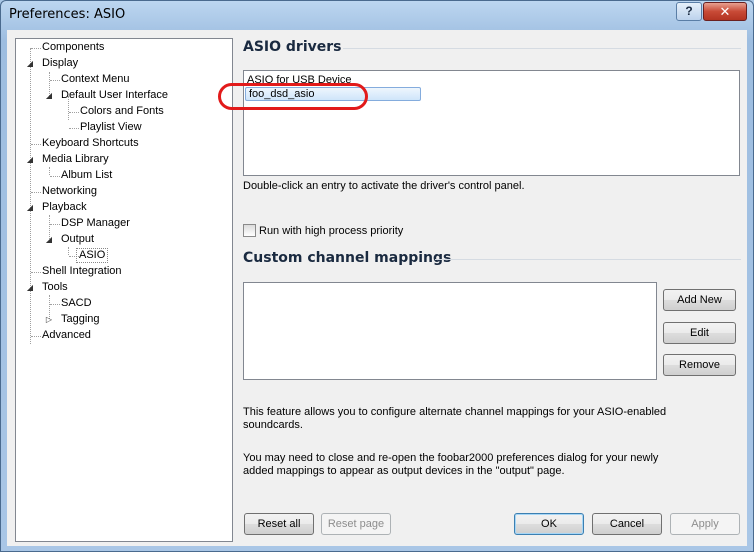 This screenshot has width=754, height=552. What do you see at coordinates (699, 333) in the screenshot?
I see `edit-button: Edit` at bounding box center [699, 333].